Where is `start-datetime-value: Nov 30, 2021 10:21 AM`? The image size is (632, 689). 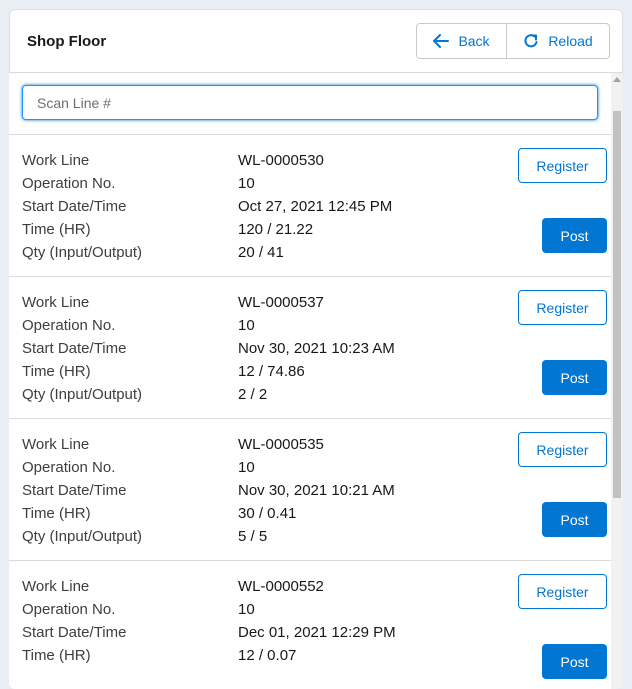
start-datetime-value: Nov 30, 2021 10:21 AM is located at coordinates (316, 490).